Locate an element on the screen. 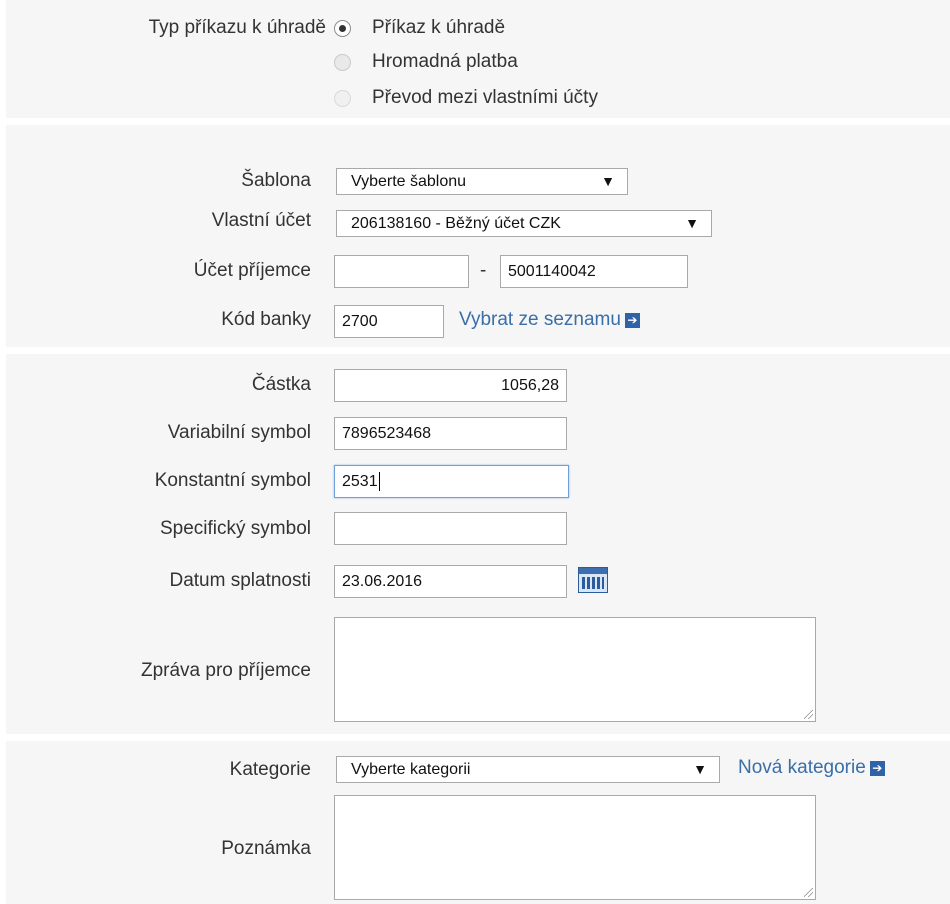 The height and width of the screenshot is (904, 950). radio-option-own-transfer: Převod mezi vlastními účty is located at coordinates (466, 98).